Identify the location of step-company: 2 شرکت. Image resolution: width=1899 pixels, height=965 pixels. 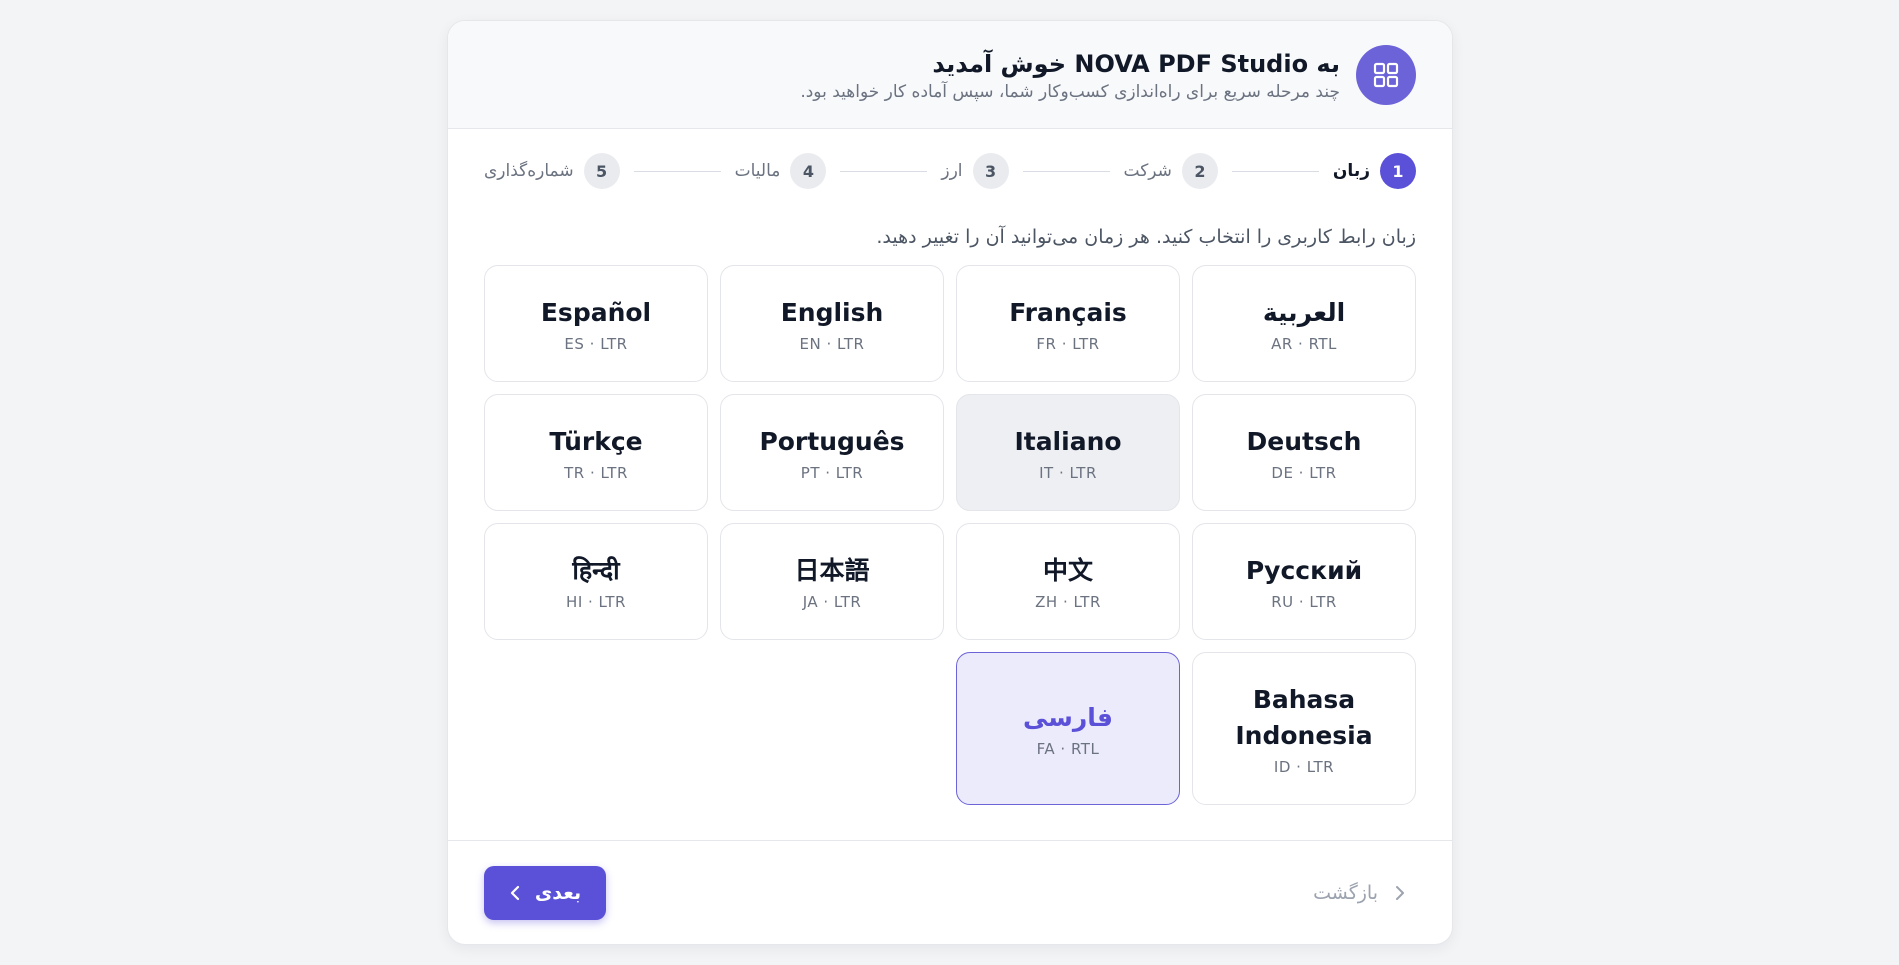
(1171, 171).